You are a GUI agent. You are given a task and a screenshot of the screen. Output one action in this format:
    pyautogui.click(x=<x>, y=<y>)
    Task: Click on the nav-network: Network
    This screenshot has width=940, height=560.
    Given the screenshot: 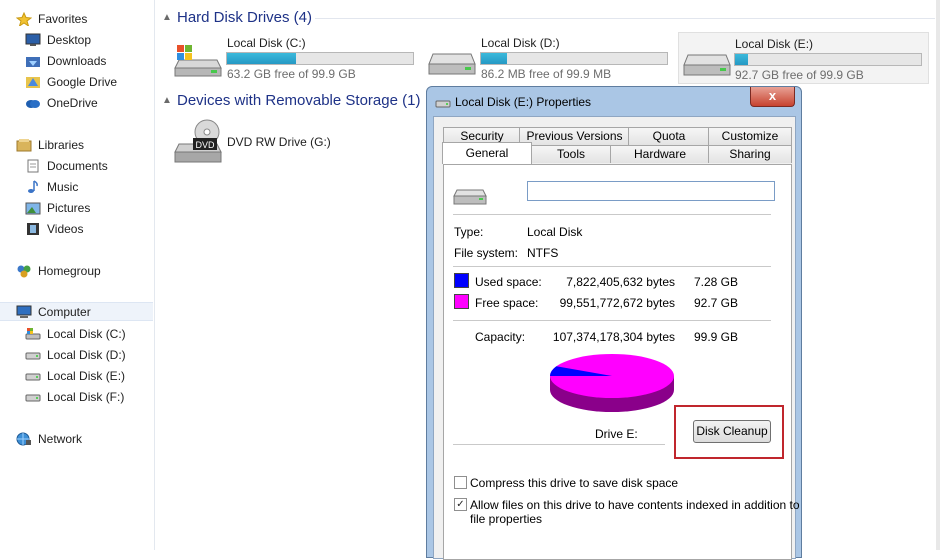 What is the action you would take?
    pyautogui.click(x=49, y=438)
    